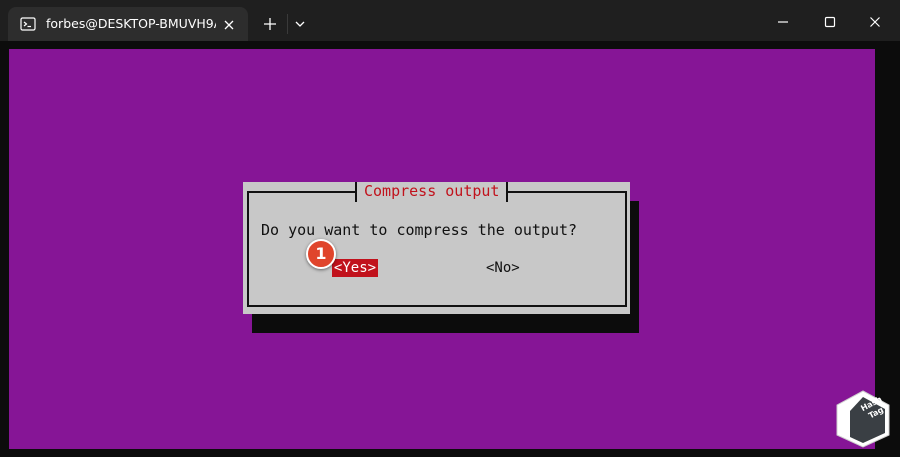 The height and width of the screenshot is (457, 900). What do you see at coordinates (355, 268) in the screenshot?
I see `yes-button: <Yes>` at bounding box center [355, 268].